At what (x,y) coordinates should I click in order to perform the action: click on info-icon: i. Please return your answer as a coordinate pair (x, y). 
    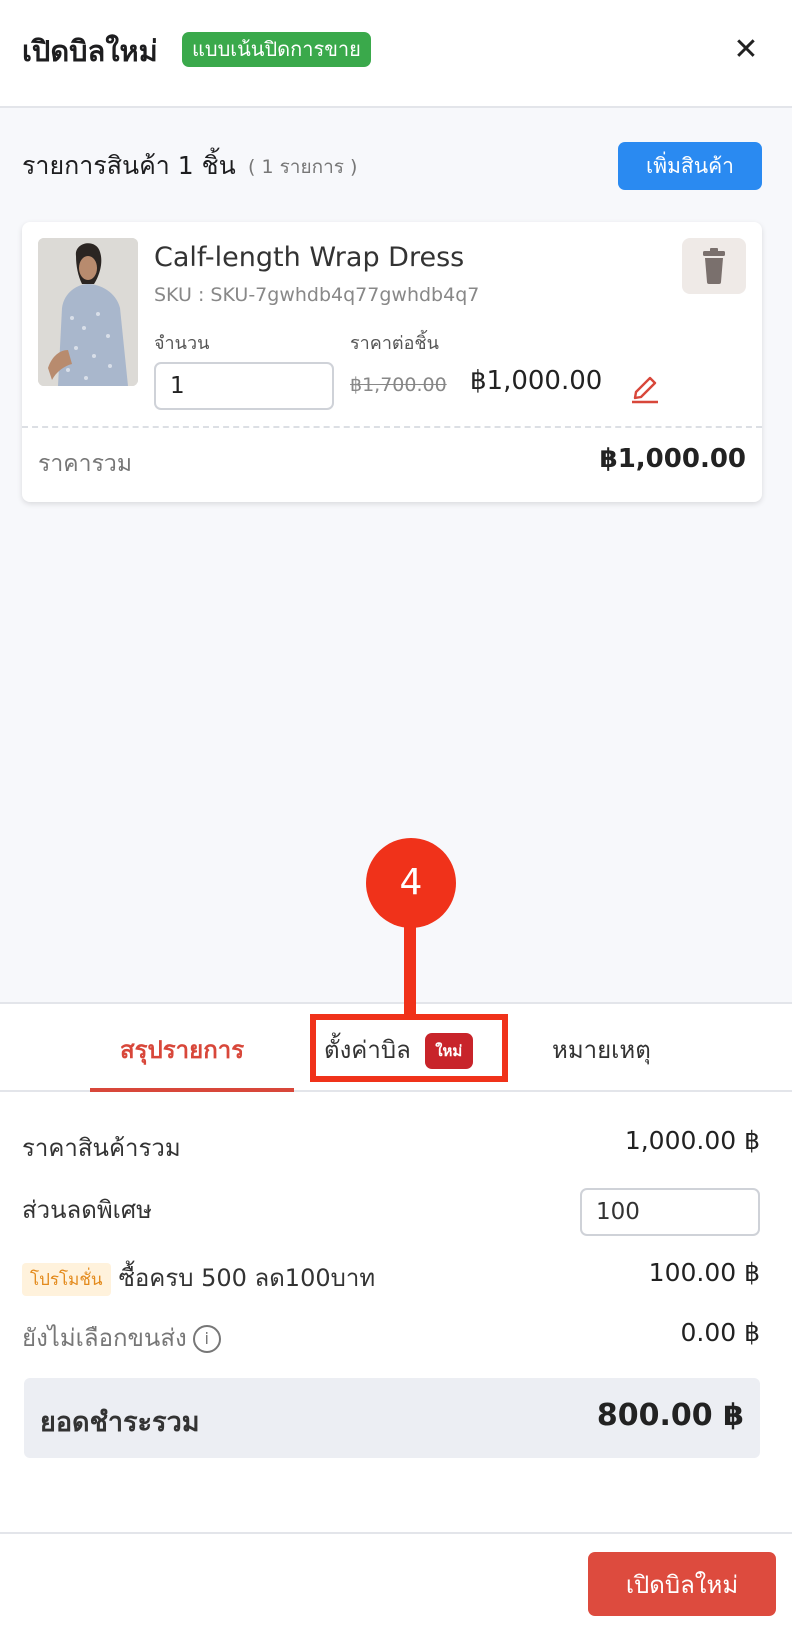
    Looking at the image, I should click on (206, 1339).